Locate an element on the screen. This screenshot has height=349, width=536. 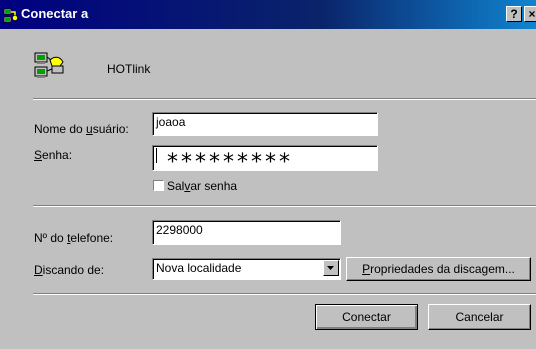
username-label: Nome do usuário: is located at coordinates (81, 129).